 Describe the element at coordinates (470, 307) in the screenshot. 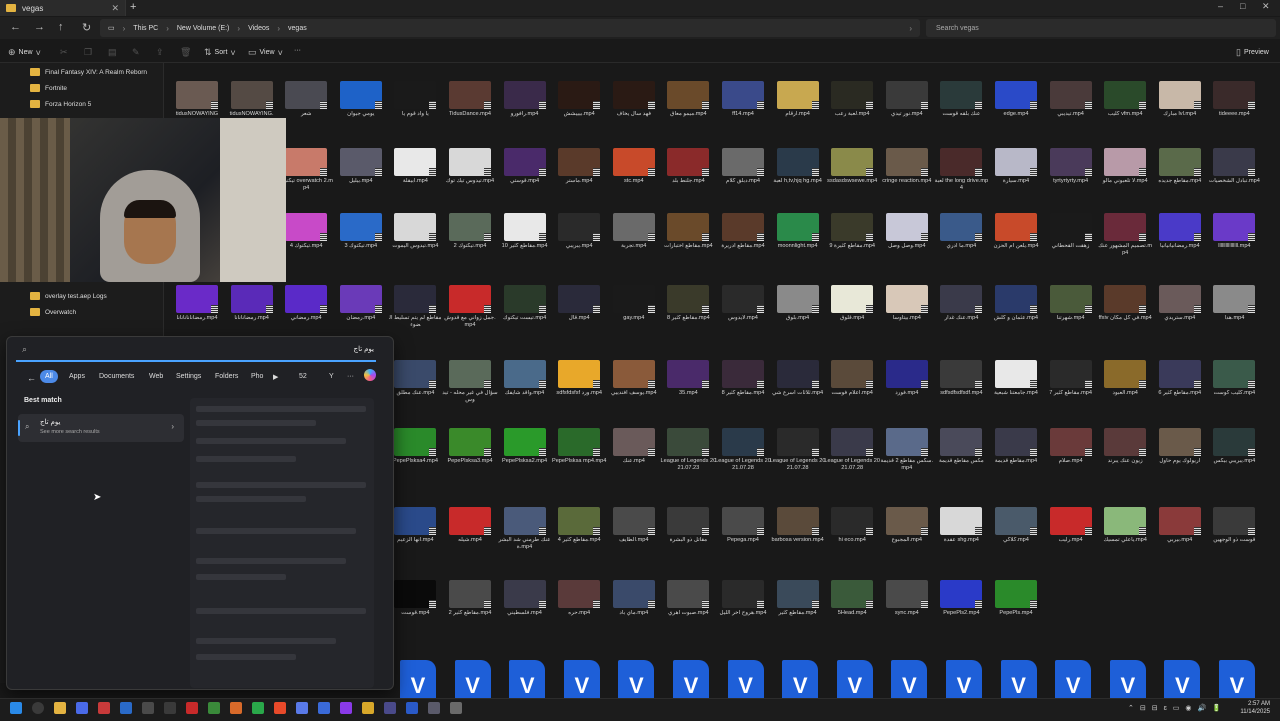

I see `file-item: جمل زواني مع قدوش.mp4` at that location.